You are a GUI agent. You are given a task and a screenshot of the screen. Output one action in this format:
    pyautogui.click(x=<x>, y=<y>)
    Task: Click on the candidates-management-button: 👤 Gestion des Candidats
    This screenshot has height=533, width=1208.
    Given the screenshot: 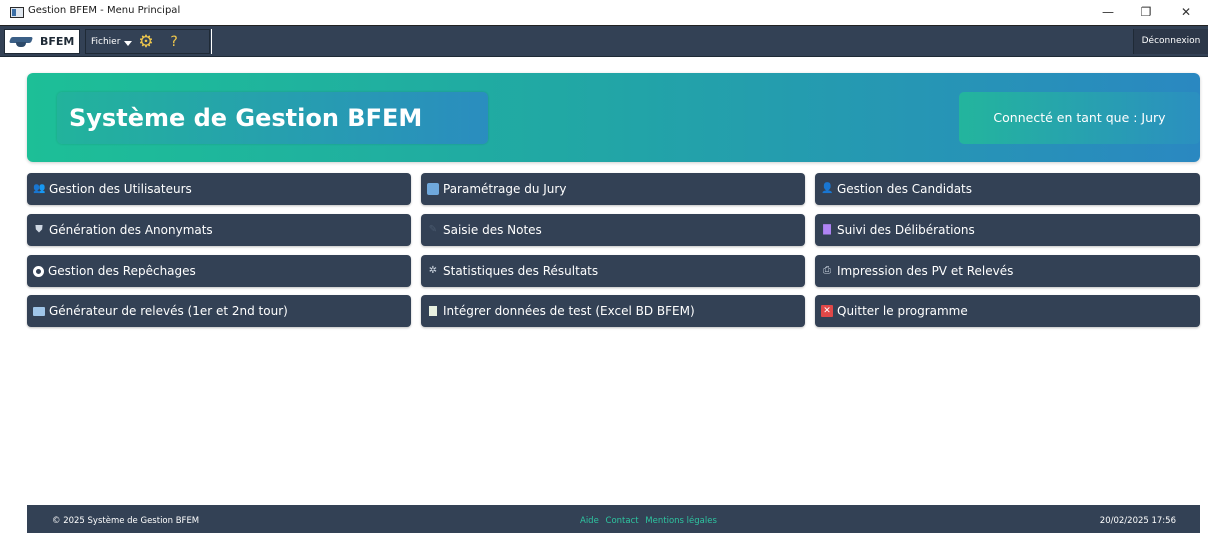 What is the action you would take?
    pyautogui.click(x=1007, y=189)
    